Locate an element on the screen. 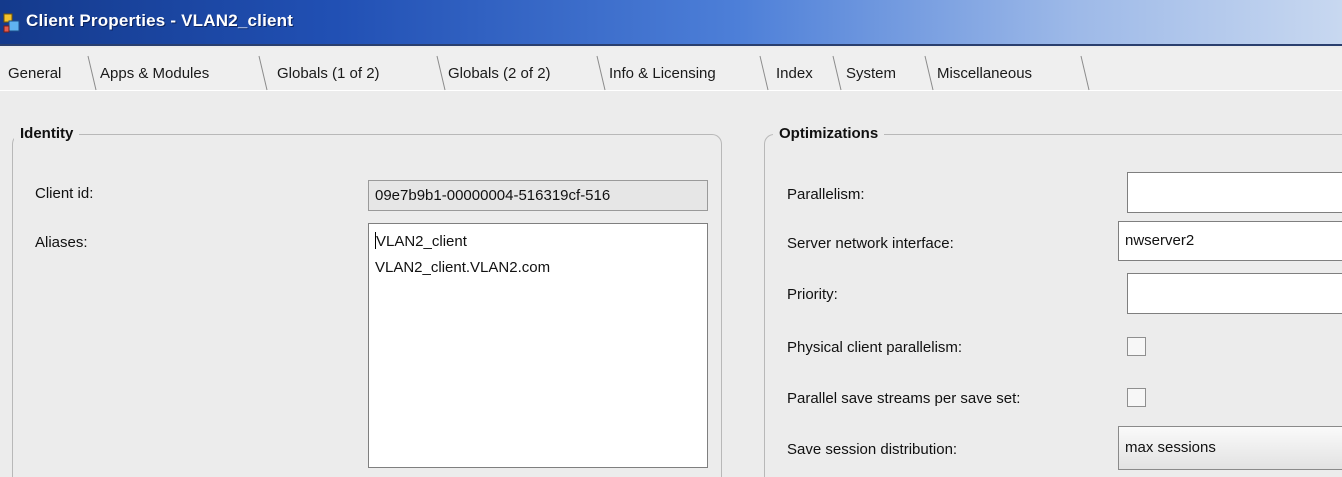 The height and width of the screenshot is (477, 1342). parallel-save-streams-label: Parallel save streams per save set: is located at coordinates (904, 398).